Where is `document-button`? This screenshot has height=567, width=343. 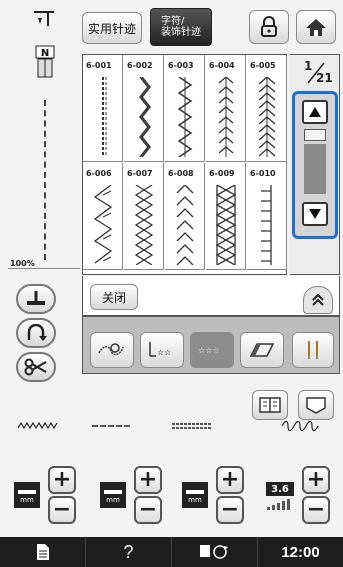 document-button is located at coordinates (43, 552).